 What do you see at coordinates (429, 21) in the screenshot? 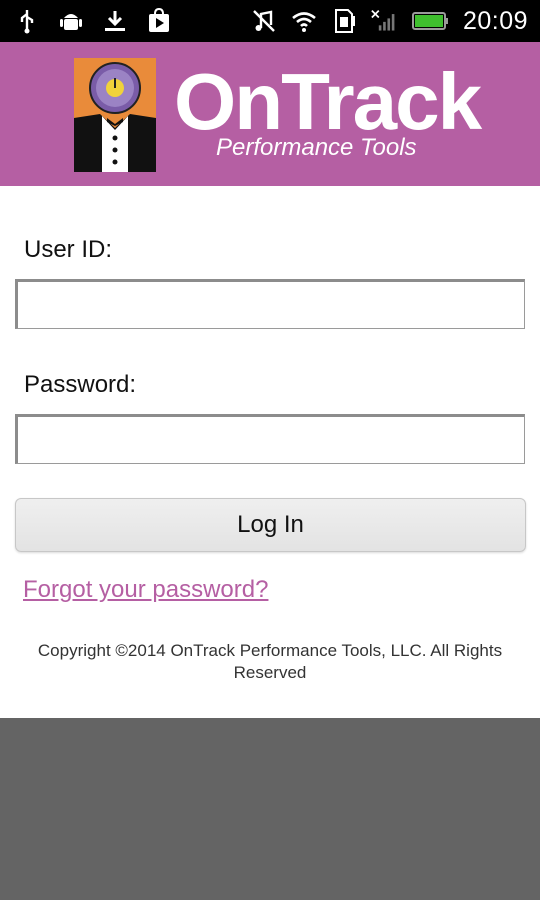
I see `battery-icon` at bounding box center [429, 21].